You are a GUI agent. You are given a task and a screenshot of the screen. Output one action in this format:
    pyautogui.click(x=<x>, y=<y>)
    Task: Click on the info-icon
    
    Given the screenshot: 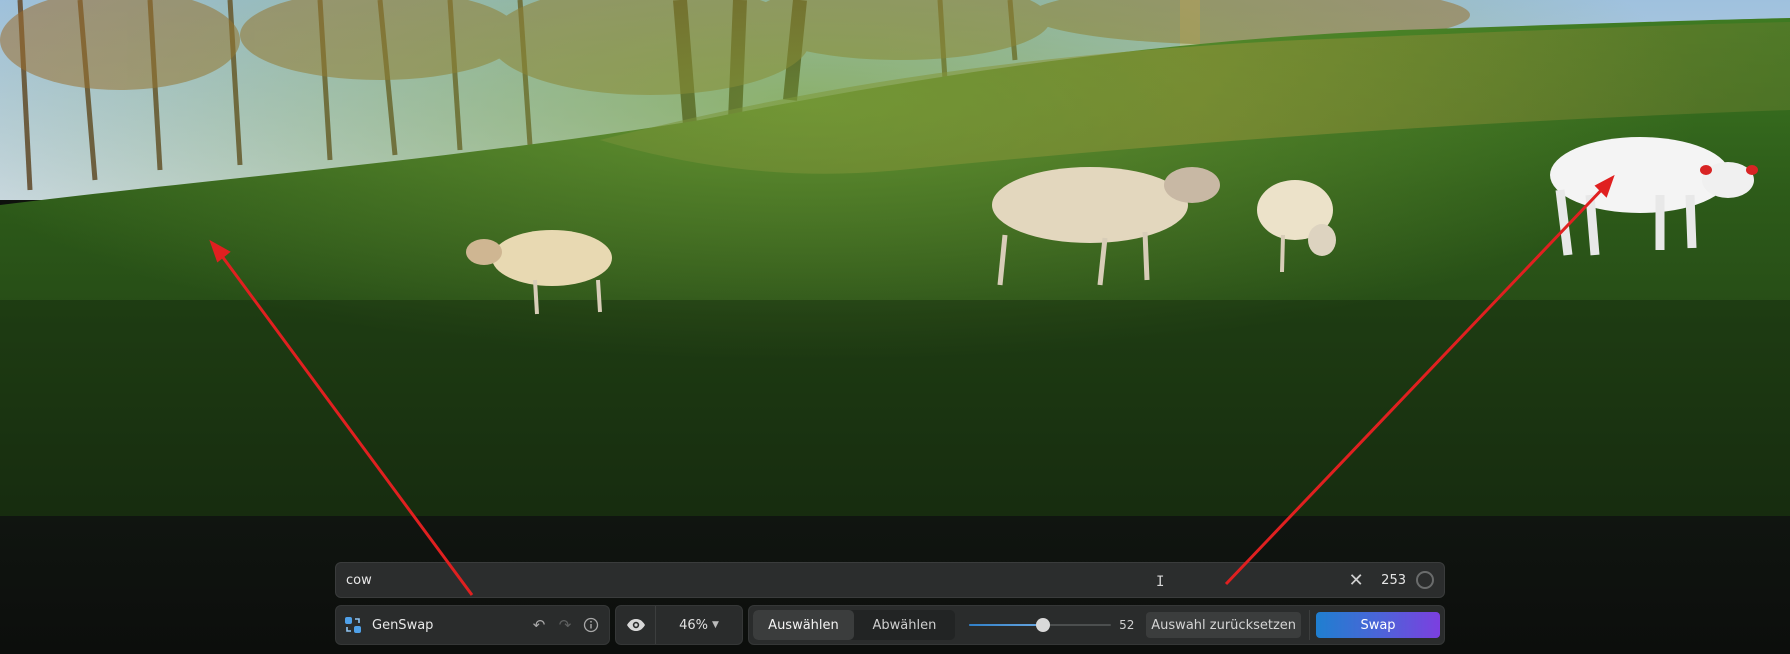 What is the action you would take?
    pyautogui.click(x=591, y=625)
    